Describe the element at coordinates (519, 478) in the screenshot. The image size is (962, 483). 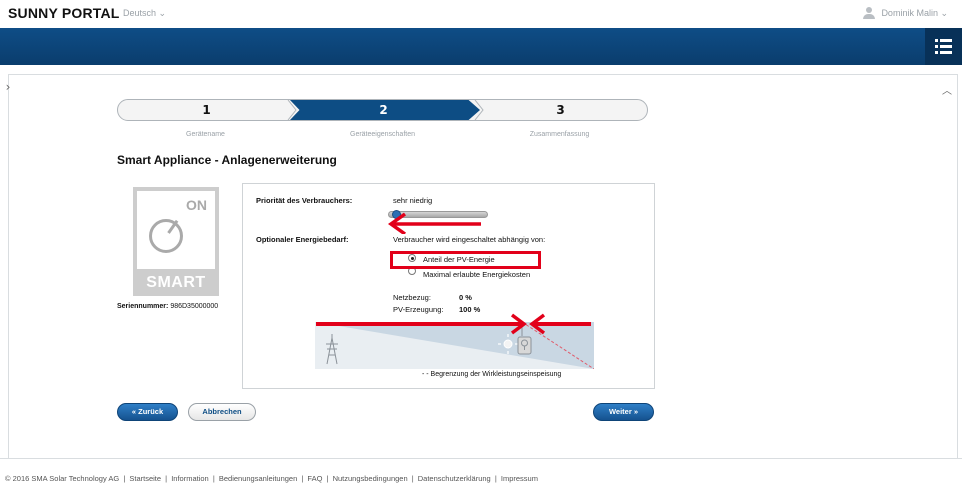
I see `footer-link-imprint: Impressum` at that location.